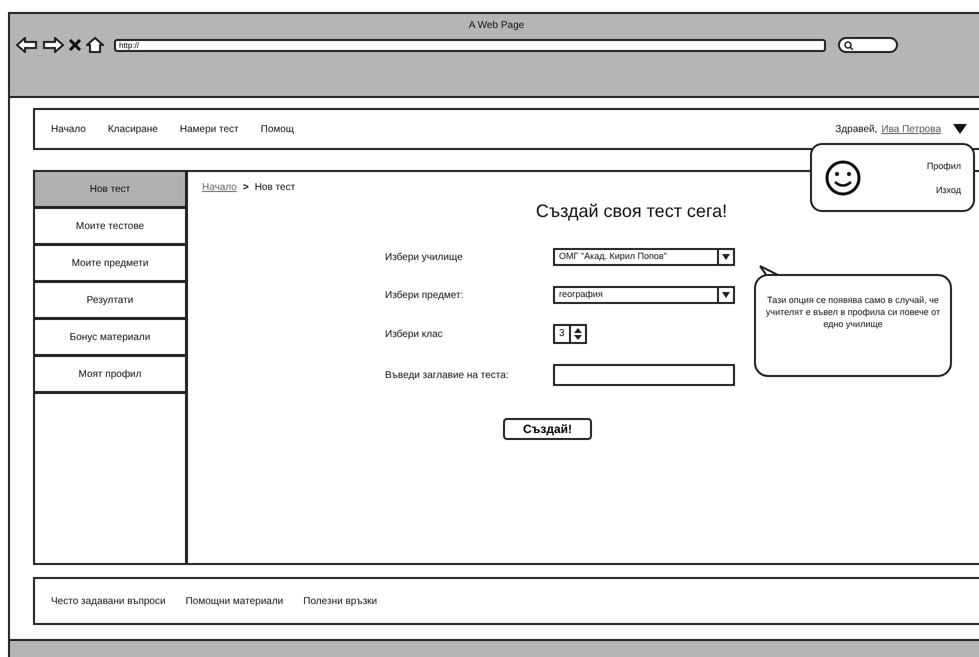 The width and height of the screenshot is (979, 657). What do you see at coordinates (644, 257) in the screenshot?
I see `dropdown: ОМГ "Акад. Кирил Попов"` at bounding box center [644, 257].